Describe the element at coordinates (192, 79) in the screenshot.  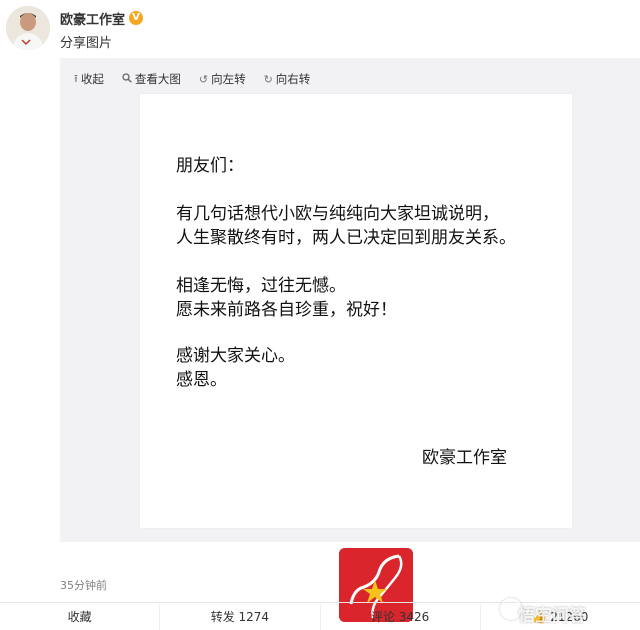
I see `image-toolbar: ⭱ 收起 查看大图 ↺ 向左转 ↻ 向右转` at that location.